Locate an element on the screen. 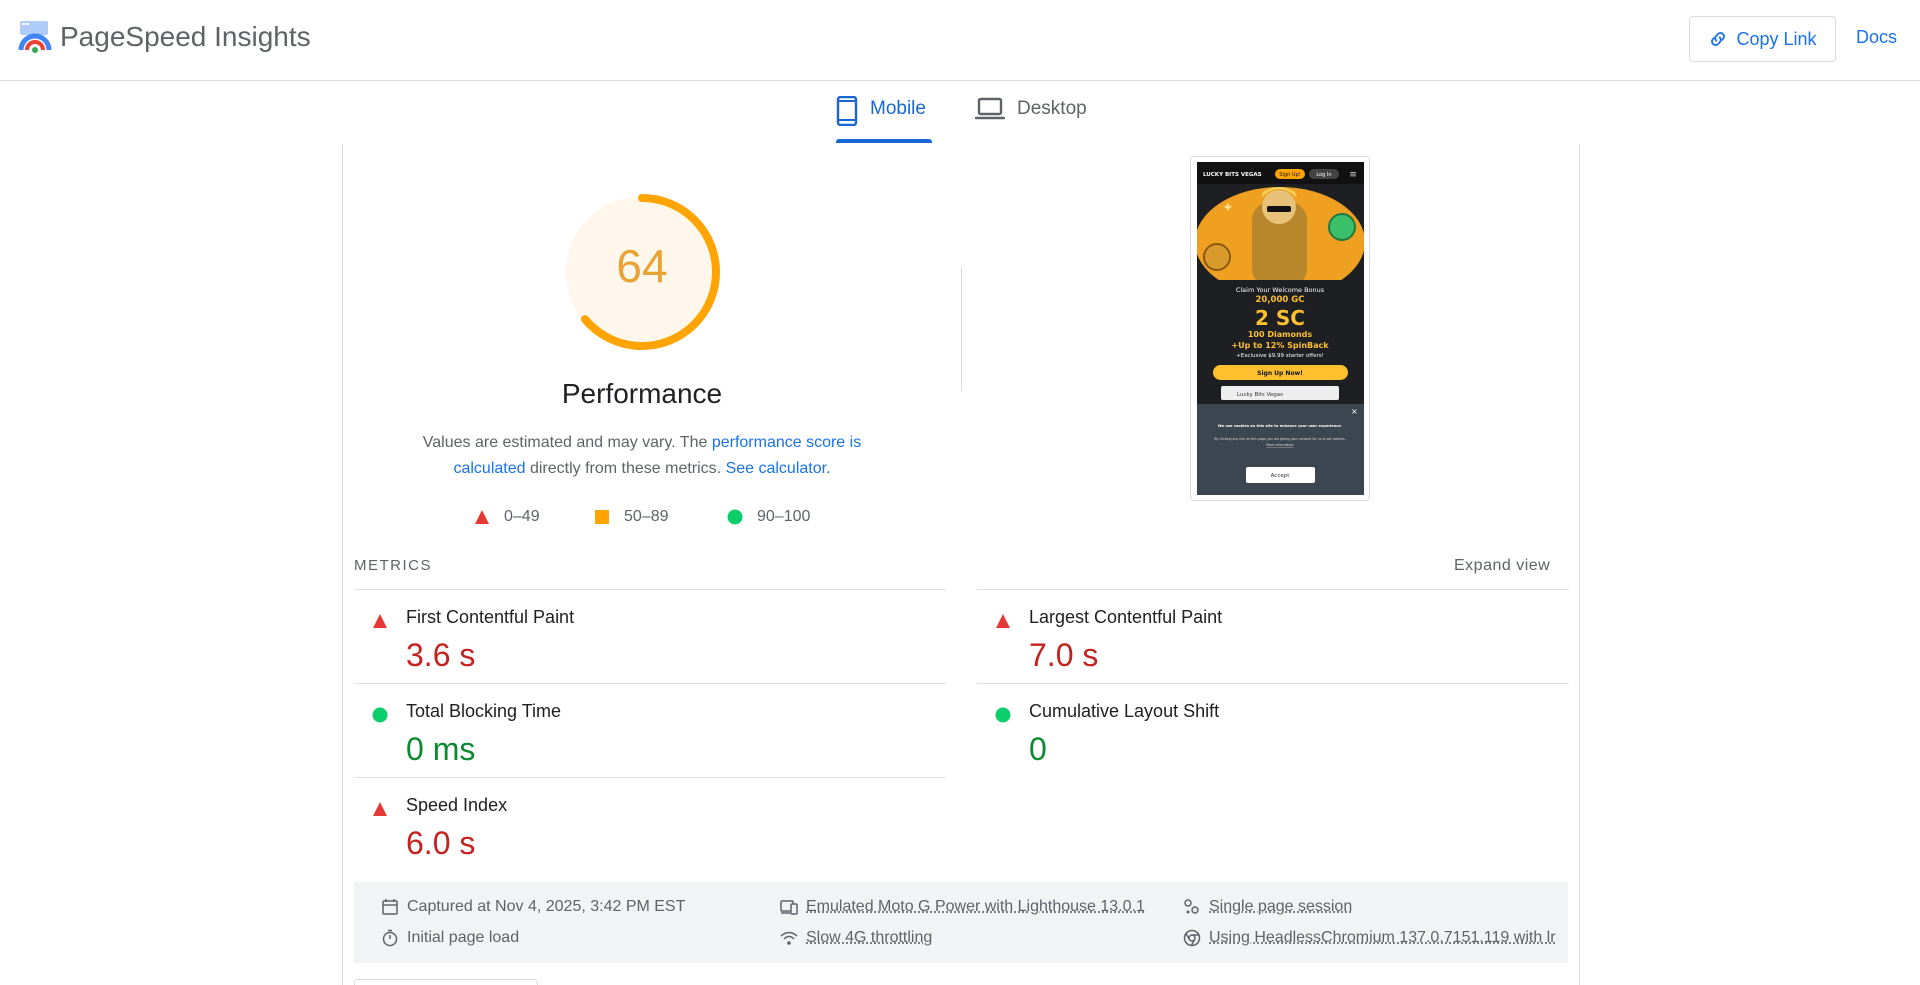  metric-value: 3.6 s is located at coordinates (441, 655).